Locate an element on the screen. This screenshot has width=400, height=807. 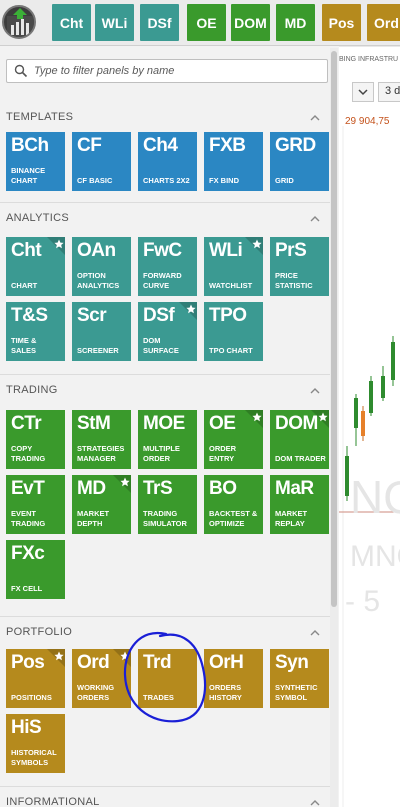
panel-scrollbar-thumb is located at coordinates (334, 329).